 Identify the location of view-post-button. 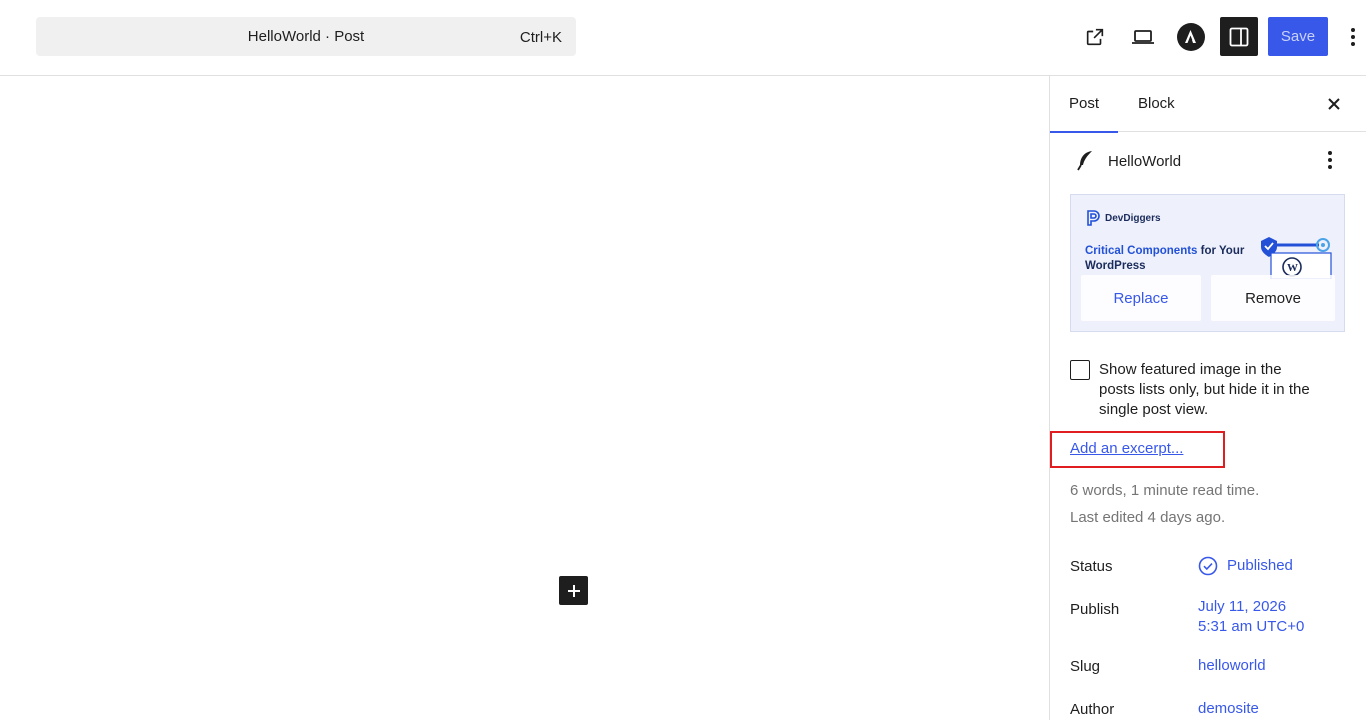
(1095, 37).